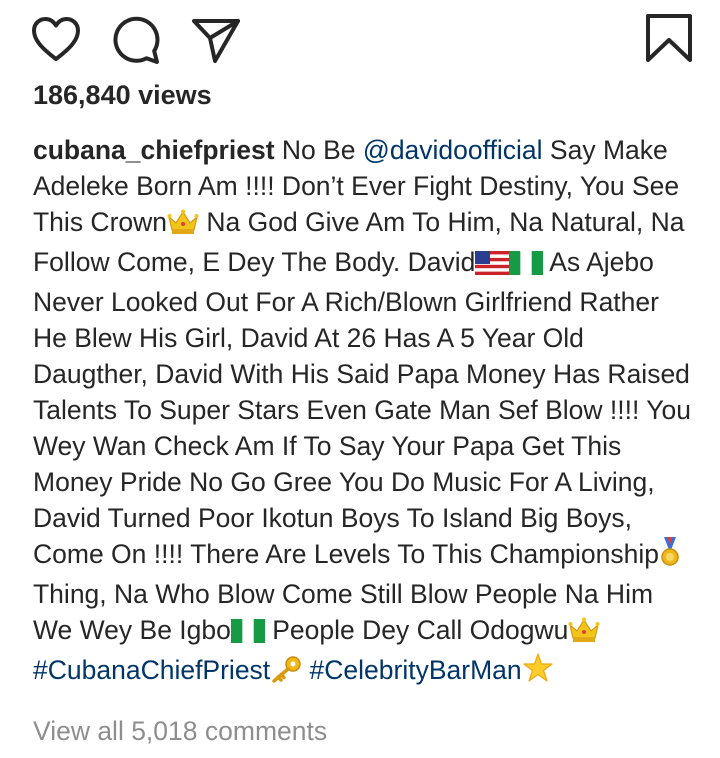 The width and height of the screenshot is (720, 758). Describe the element at coordinates (492, 266) in the screenshot. I see `us-flag-icon` at that location.